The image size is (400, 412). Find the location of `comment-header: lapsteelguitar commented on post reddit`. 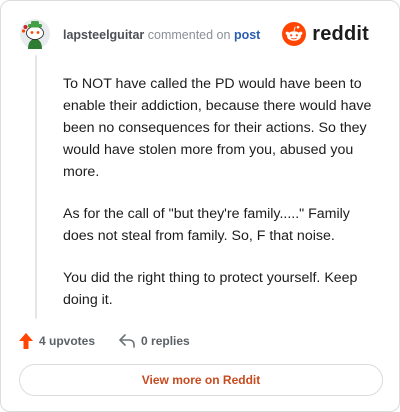

comment-header: lapsteelguitar commented on post reddit is located at coordinates (202, 35).